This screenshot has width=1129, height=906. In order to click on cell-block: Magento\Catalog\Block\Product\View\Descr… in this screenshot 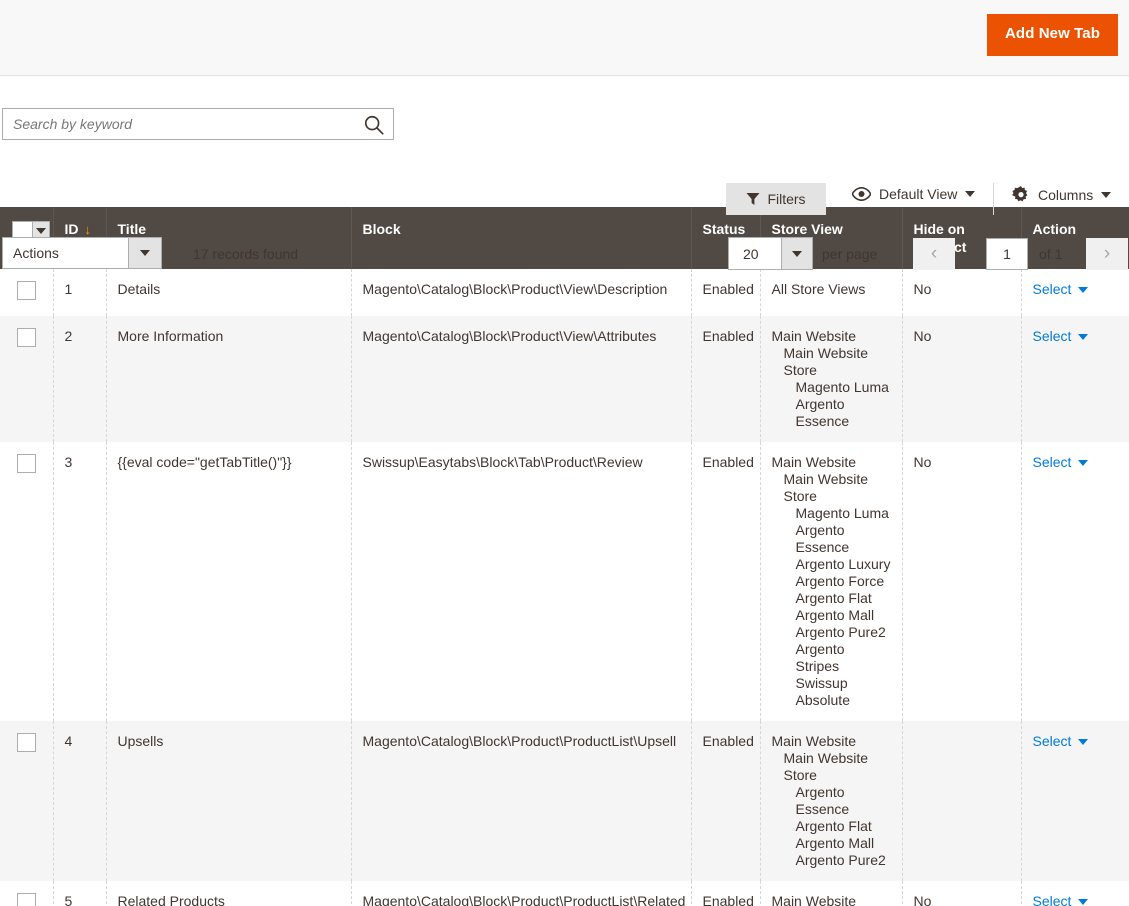, I will do `click(521, 292)`.